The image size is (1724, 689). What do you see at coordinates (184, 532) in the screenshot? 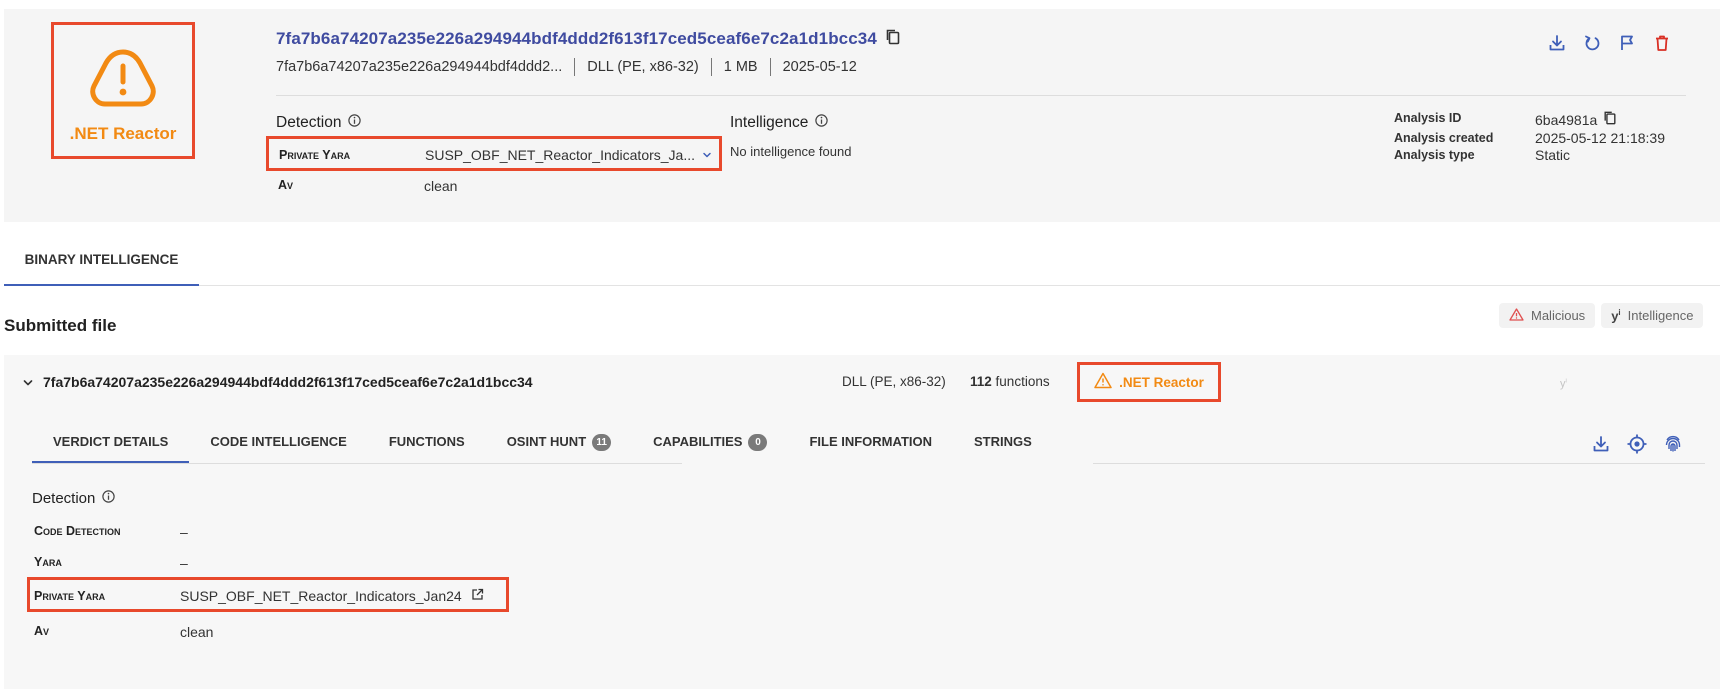
I see `code-detection-value: –` at bounding box center [184, 532].